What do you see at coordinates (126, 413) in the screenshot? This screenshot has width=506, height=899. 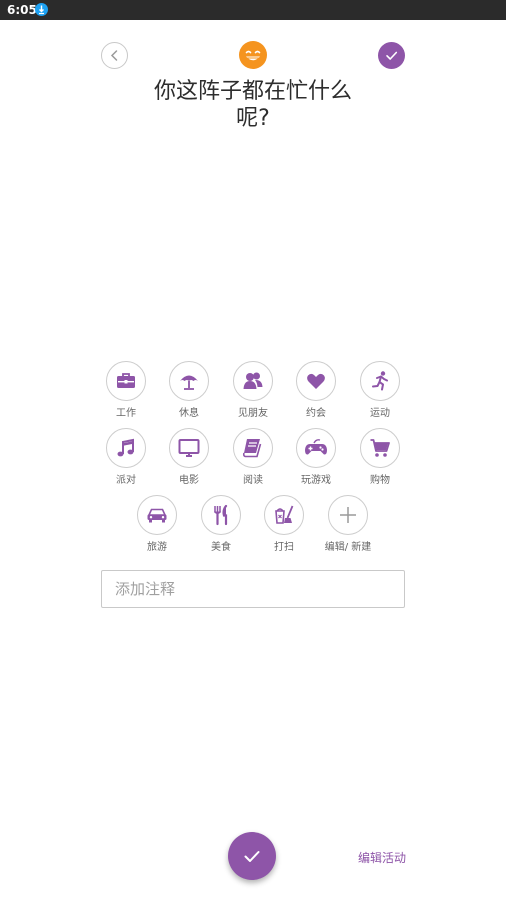 I see `activity-label: 工作` at bounding box center [126, 413].